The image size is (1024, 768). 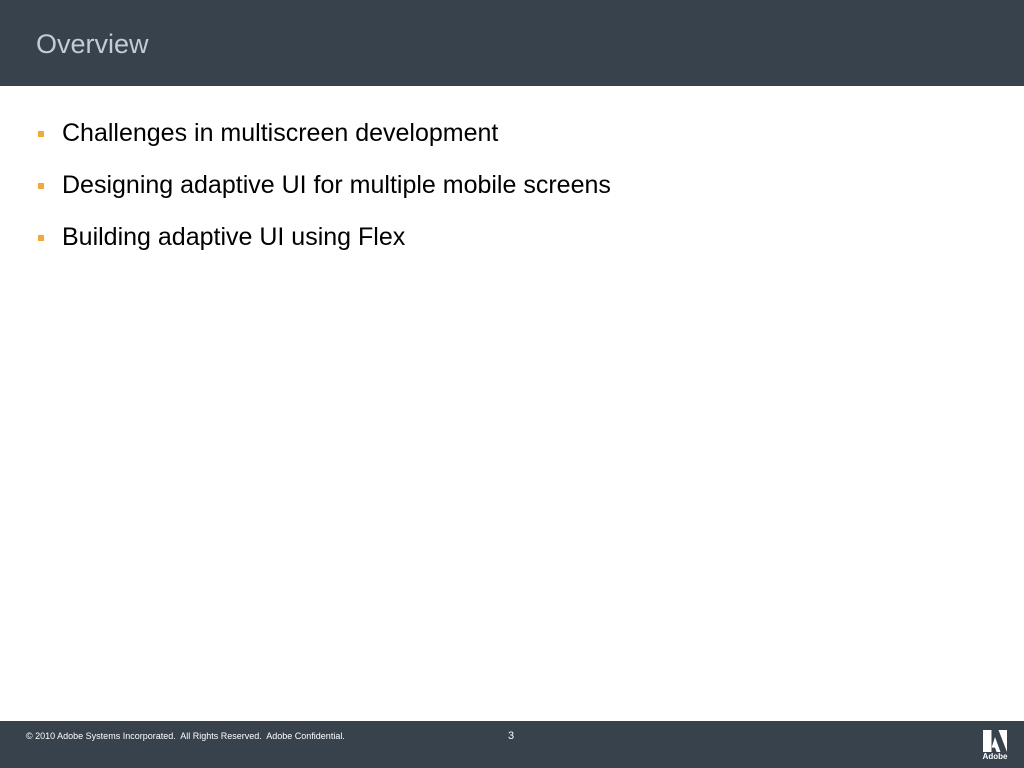 What do you see at coordinates (234, 237) in the screenshot?
I see `bullet-text: Building adaptive UI using Flex` at bounding box center [234, 237].